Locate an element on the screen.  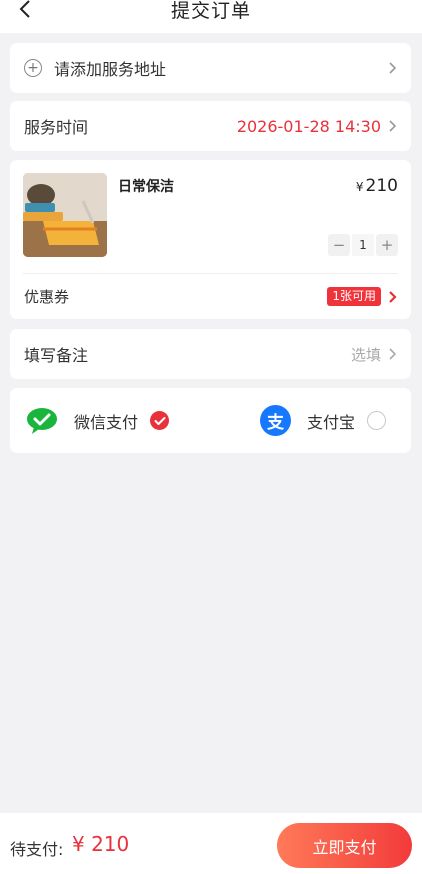
quantity-value: 1 is located at coordinates (363, 245).